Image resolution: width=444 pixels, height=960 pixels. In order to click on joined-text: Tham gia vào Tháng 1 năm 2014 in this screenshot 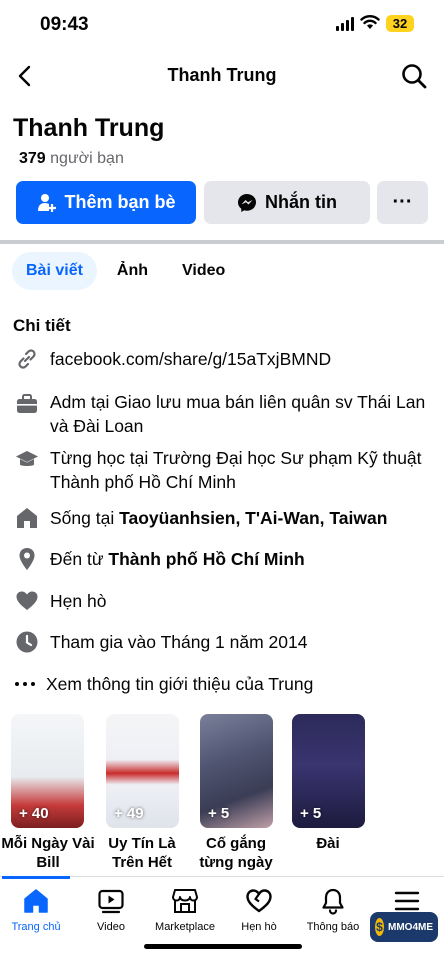, I will do `click(179, 642)`.